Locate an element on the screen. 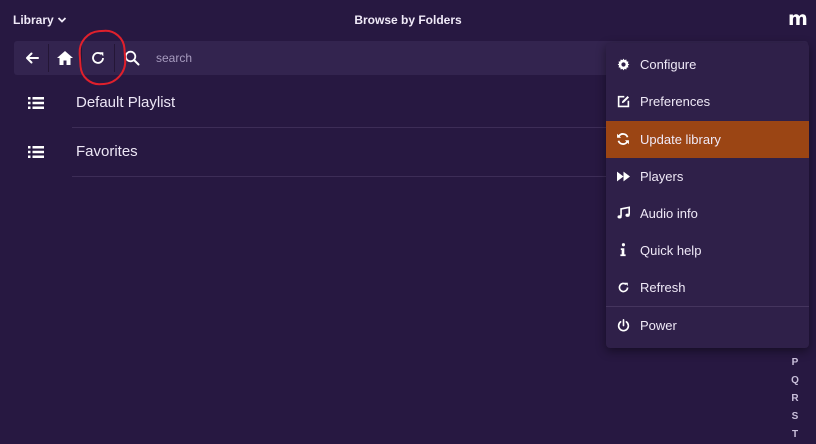 The width and height of the screenshot is (816, 444). list-item-label: Default Playlist is located at coordinates (126, 102).